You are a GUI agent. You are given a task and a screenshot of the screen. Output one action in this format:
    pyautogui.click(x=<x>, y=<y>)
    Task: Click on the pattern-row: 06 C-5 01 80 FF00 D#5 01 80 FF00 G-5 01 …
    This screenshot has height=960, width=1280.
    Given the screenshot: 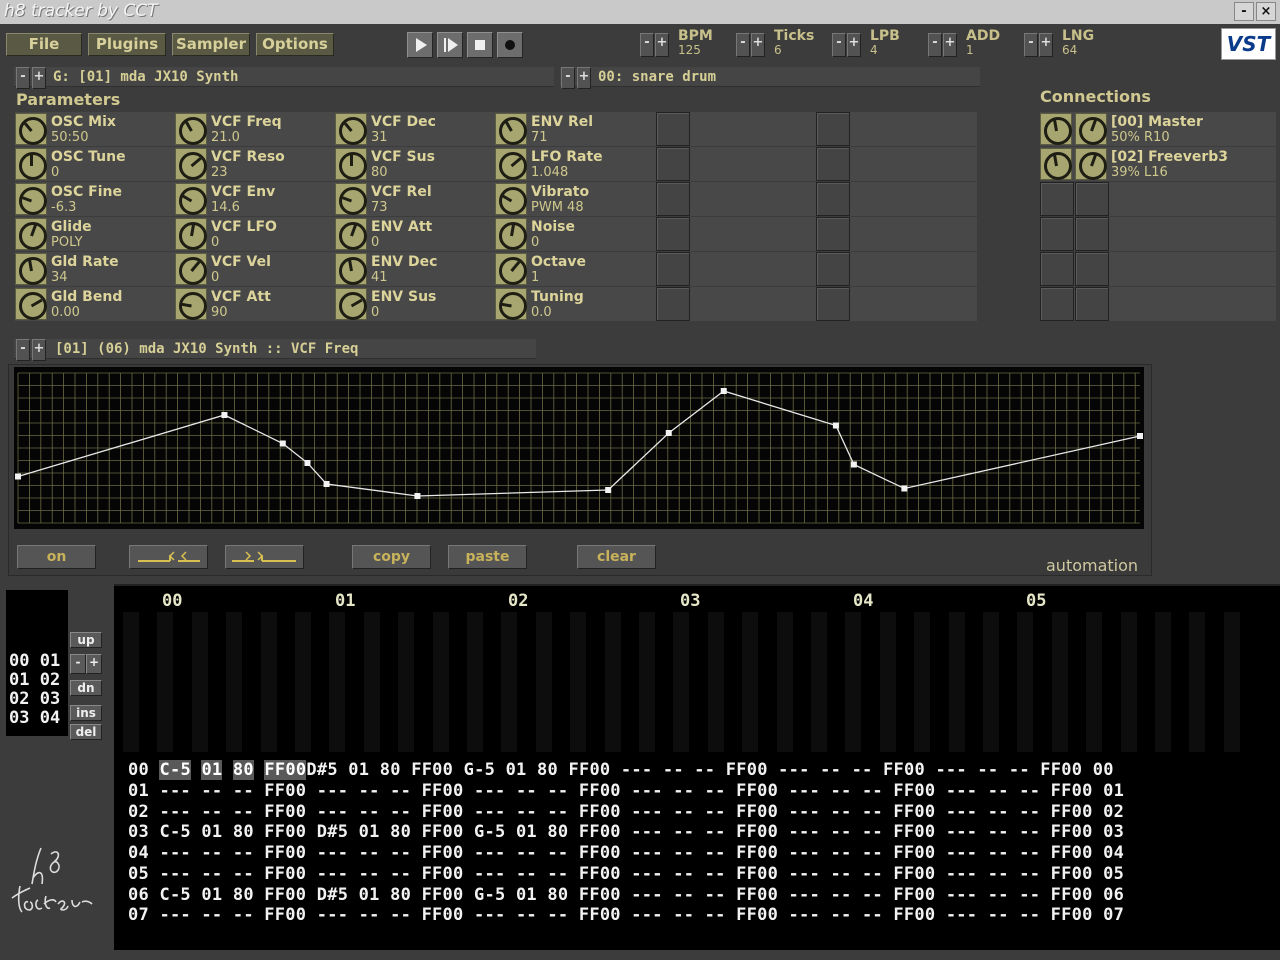 What is the action you would take?
    pyautogui.click(x=626, y=895)
    